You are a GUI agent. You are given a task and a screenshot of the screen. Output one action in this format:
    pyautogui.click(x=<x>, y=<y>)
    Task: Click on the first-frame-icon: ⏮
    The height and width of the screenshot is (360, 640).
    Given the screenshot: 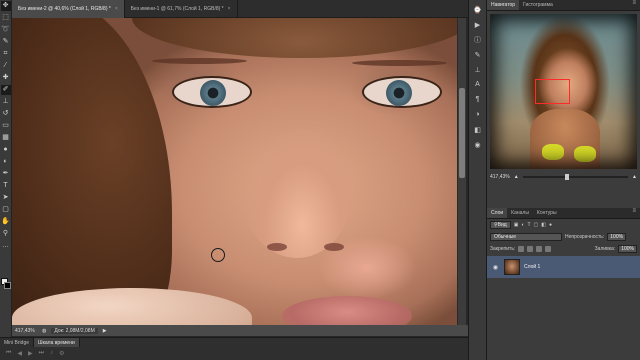 What is the action you would take?
    pyautogui.click(x=8, y=353)
    